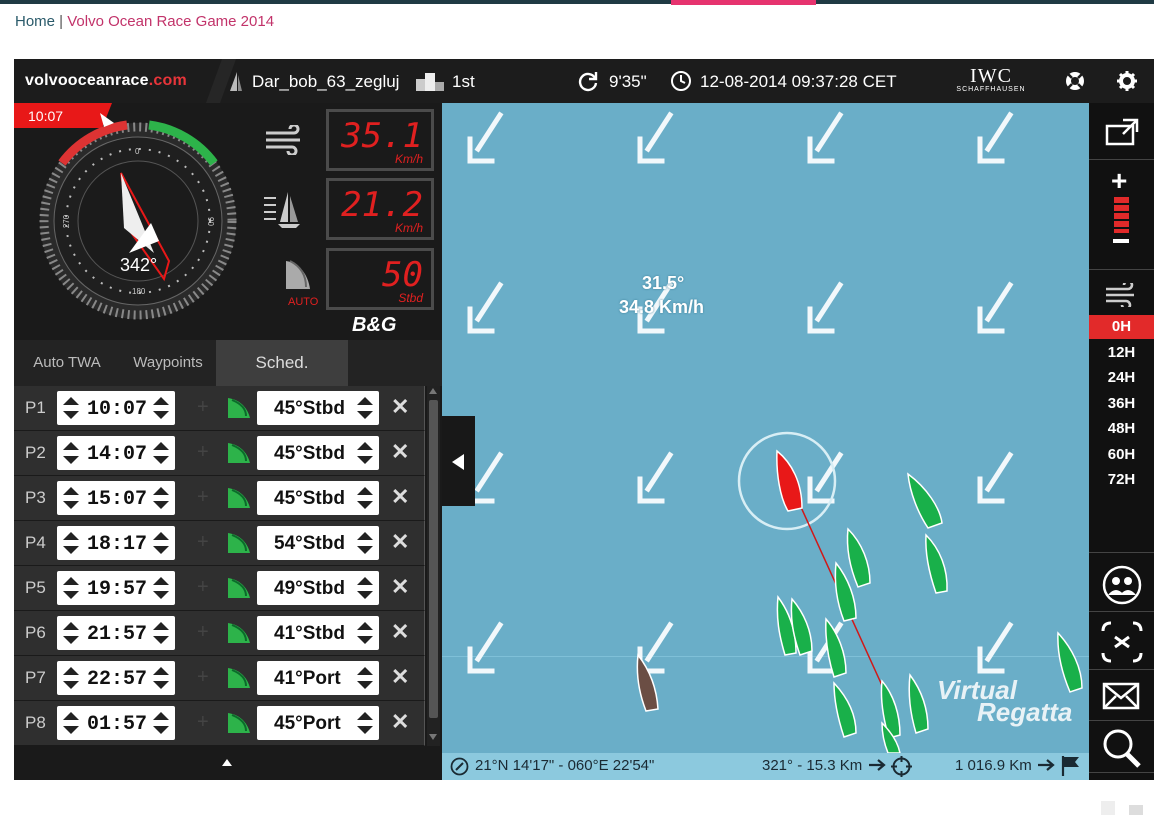 Image resolution: width=1154 pixels, height=817 pixels. I want to click on time-stepper: 21:57, so click(116, 633).